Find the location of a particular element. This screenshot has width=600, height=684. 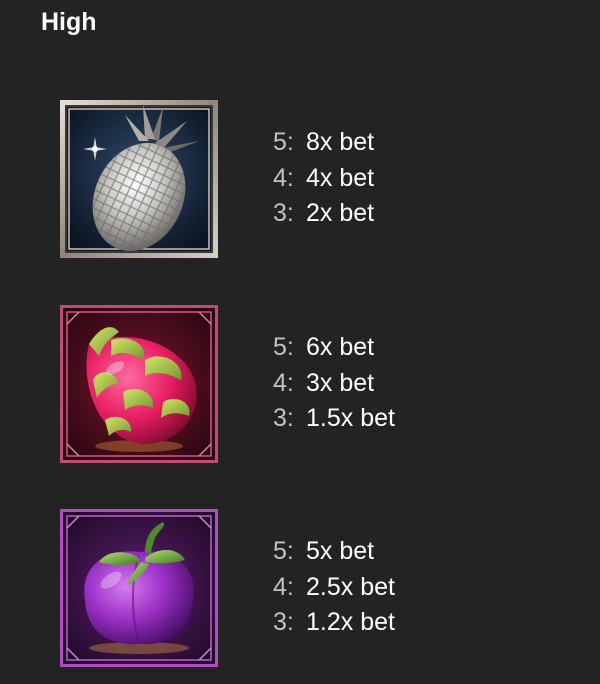

purple-fruit-icon is located at coordinates (139, 588).